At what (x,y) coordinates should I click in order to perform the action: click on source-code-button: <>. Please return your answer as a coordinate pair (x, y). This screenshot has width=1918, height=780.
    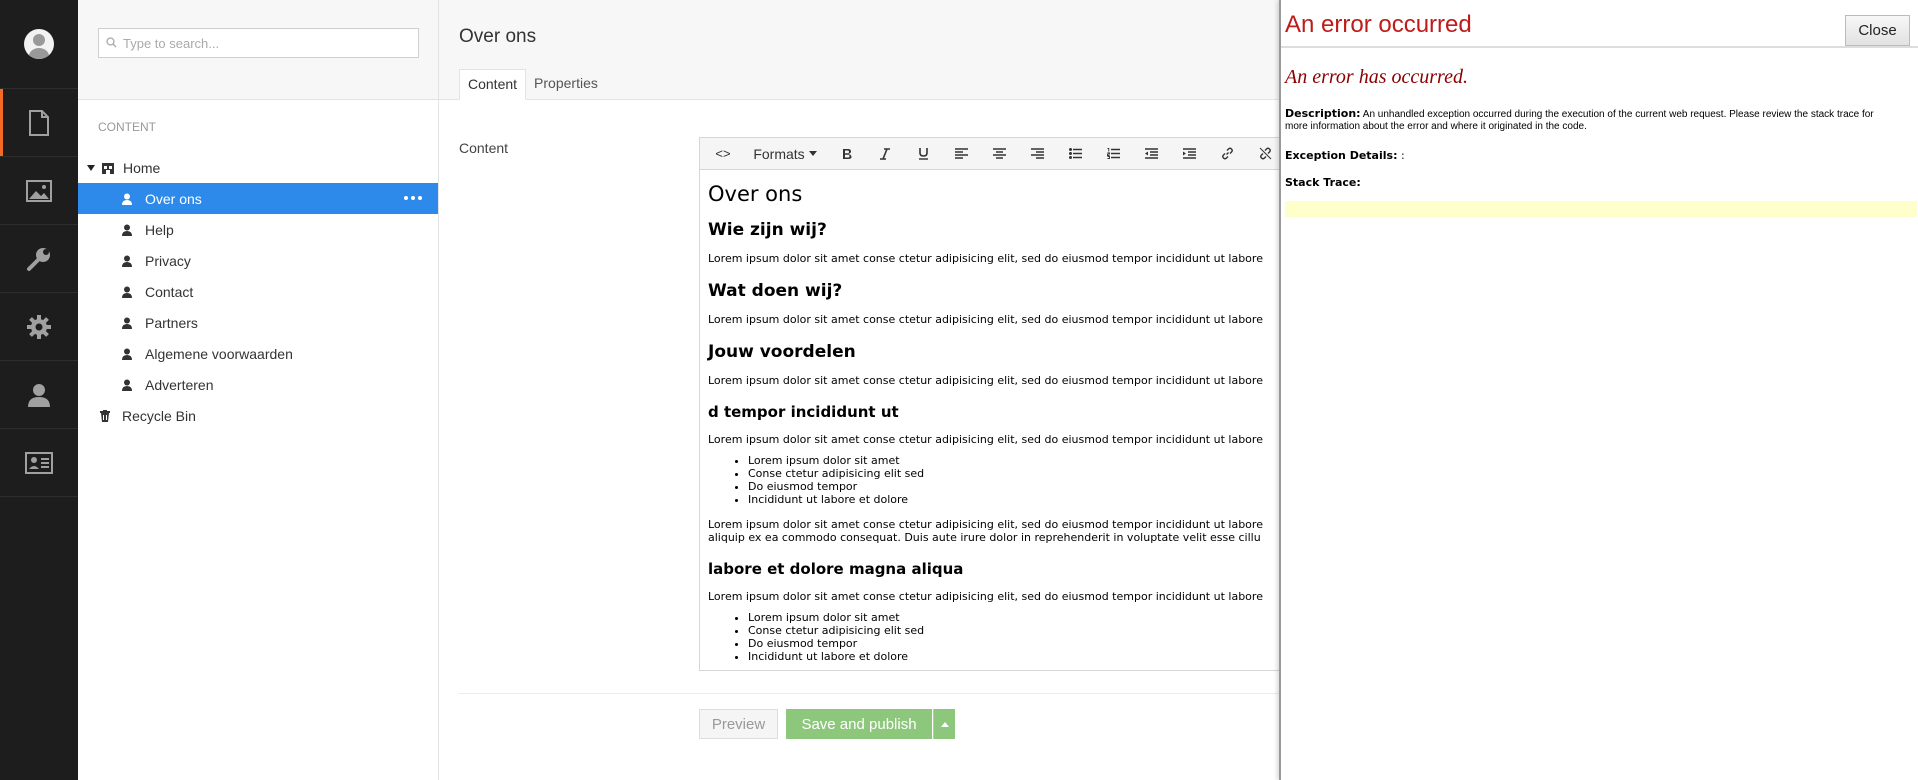
    Looking at the image, I should click on (723, 154).